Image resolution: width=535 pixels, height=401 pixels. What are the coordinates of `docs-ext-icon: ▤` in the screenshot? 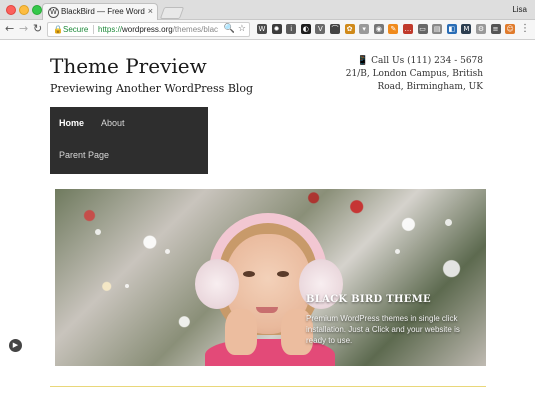 It's located at (437, 29).